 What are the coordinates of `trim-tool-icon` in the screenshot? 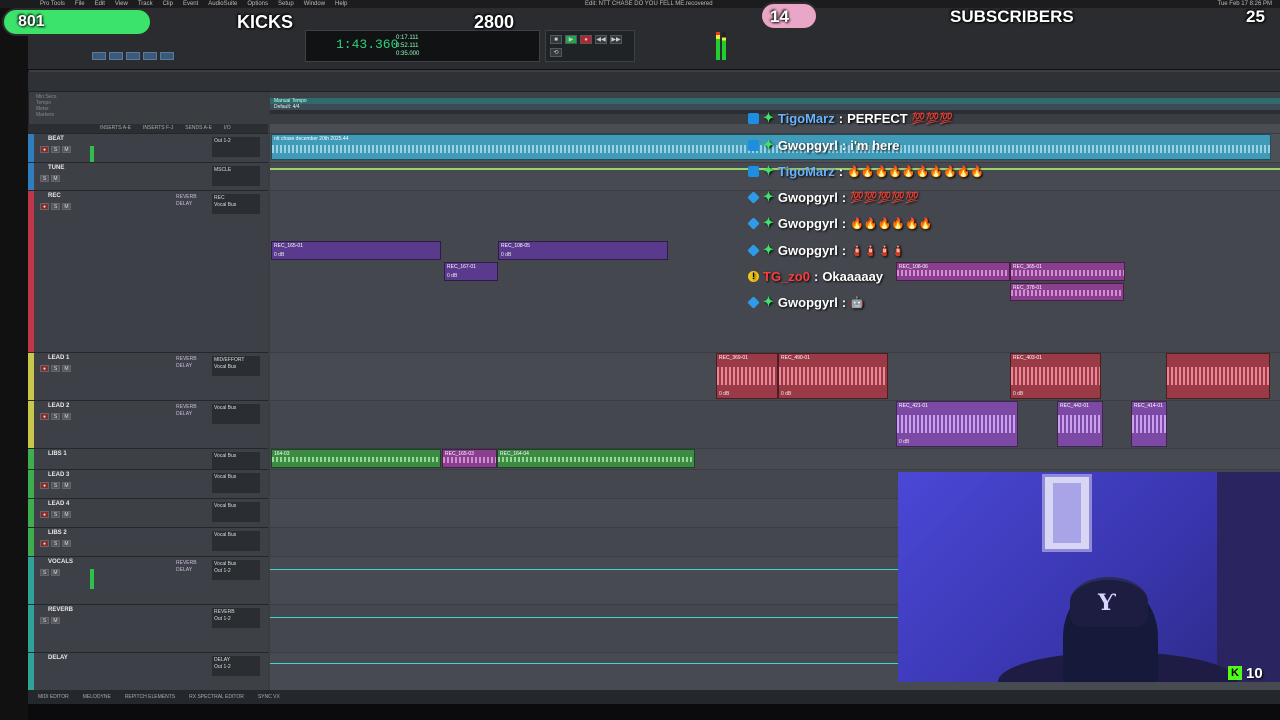 It's located at (116, 56).